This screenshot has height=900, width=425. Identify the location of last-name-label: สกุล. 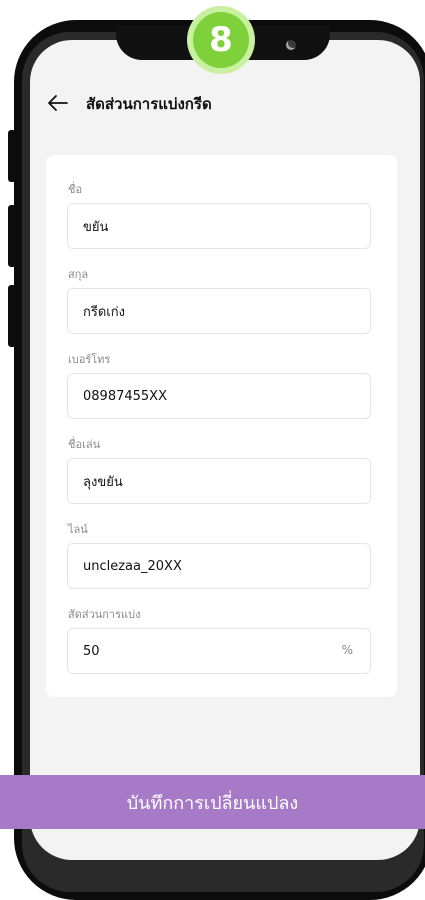
(78, 274).